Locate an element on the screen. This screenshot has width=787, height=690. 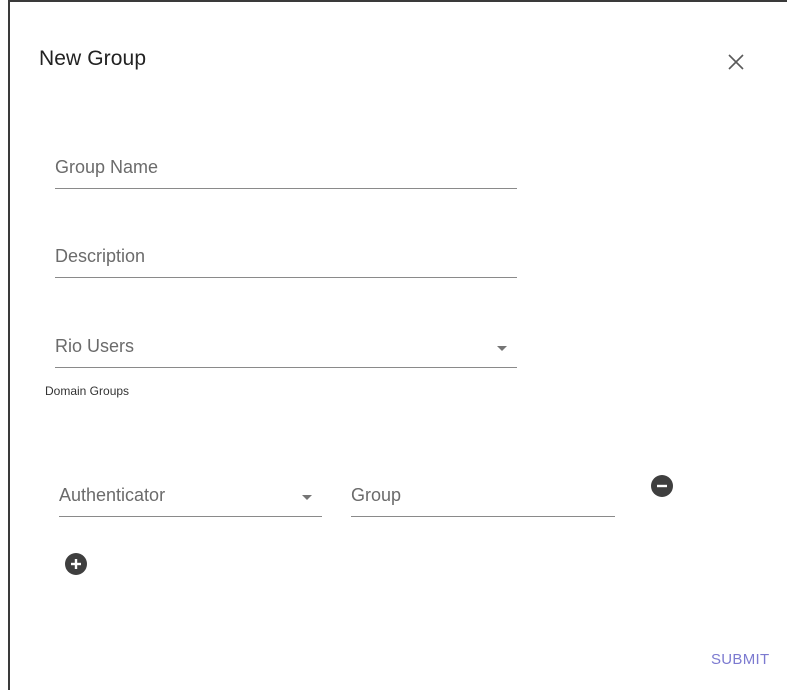
authenticator-select: Authenticator is located at coordinates (190, 499).